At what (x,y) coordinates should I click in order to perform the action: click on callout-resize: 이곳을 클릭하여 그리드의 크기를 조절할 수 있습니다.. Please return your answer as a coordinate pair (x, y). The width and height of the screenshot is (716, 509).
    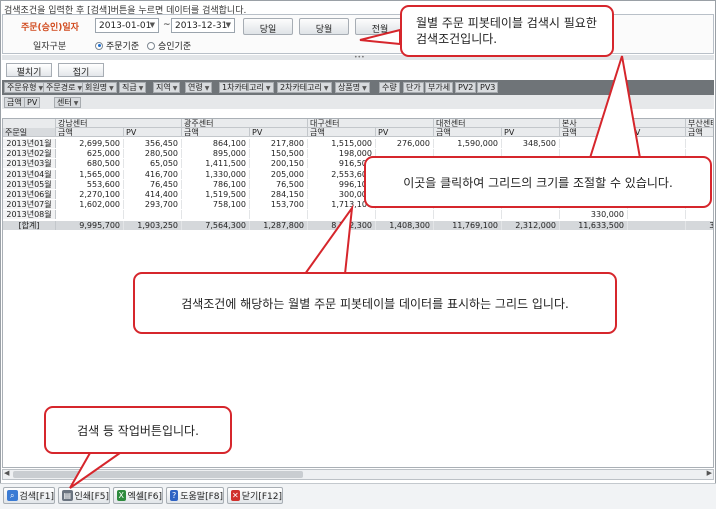
    Looking at the image, I should click on (538, 182).